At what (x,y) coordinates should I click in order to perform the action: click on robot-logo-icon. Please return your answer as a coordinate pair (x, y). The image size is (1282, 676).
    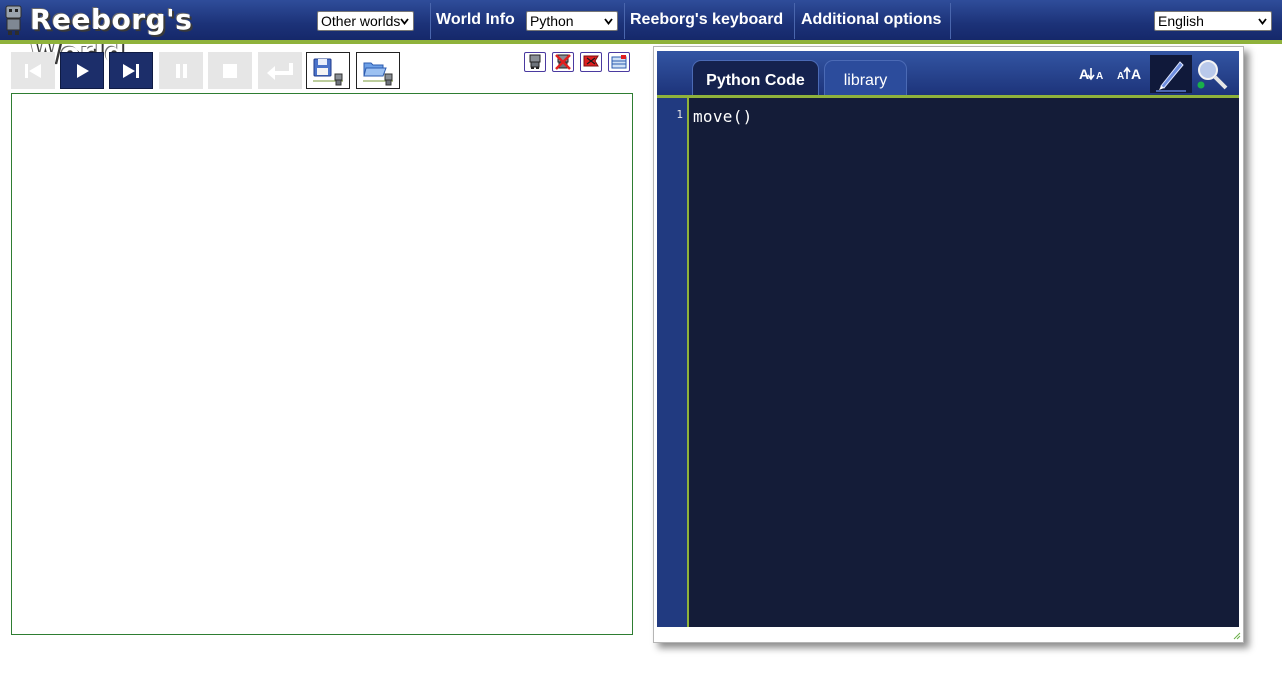
    Looking at the image, I should click on (13, 20).